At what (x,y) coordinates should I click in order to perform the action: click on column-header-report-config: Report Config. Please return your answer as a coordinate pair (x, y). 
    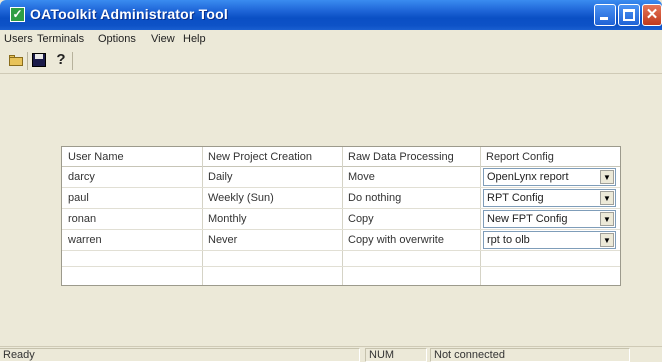
    Looking at the image, I should click on (520, 157).